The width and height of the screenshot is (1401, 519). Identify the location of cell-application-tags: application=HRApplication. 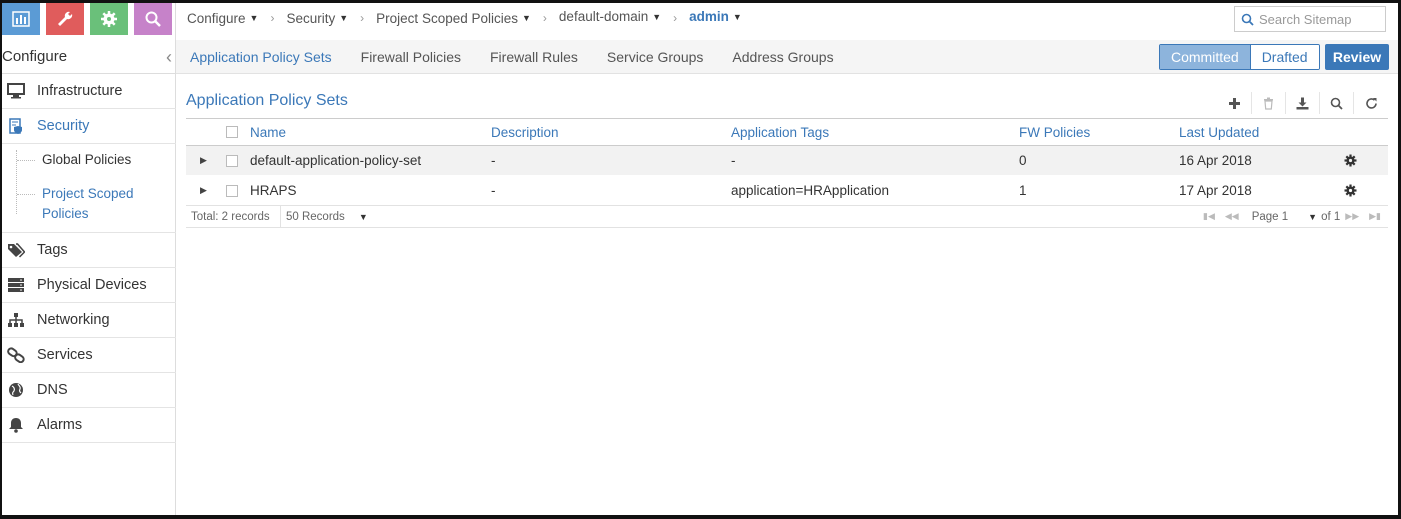
(810, 190).